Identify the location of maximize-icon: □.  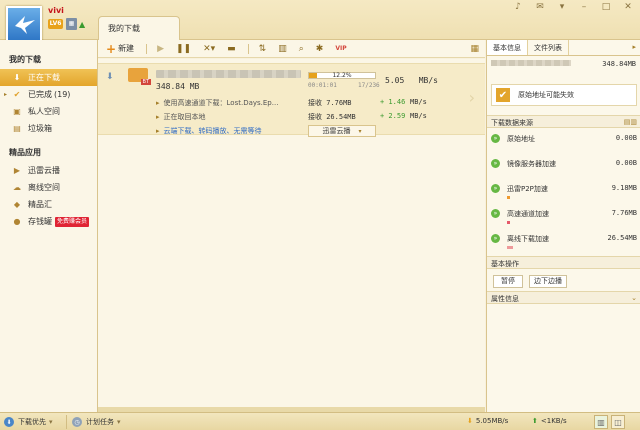
(606, 7).